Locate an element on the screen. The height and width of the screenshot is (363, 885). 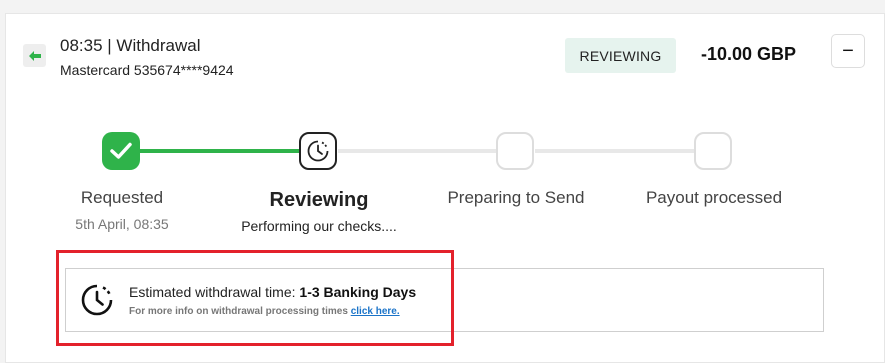
arrow-left-icon is located at coordinates (34, 55).